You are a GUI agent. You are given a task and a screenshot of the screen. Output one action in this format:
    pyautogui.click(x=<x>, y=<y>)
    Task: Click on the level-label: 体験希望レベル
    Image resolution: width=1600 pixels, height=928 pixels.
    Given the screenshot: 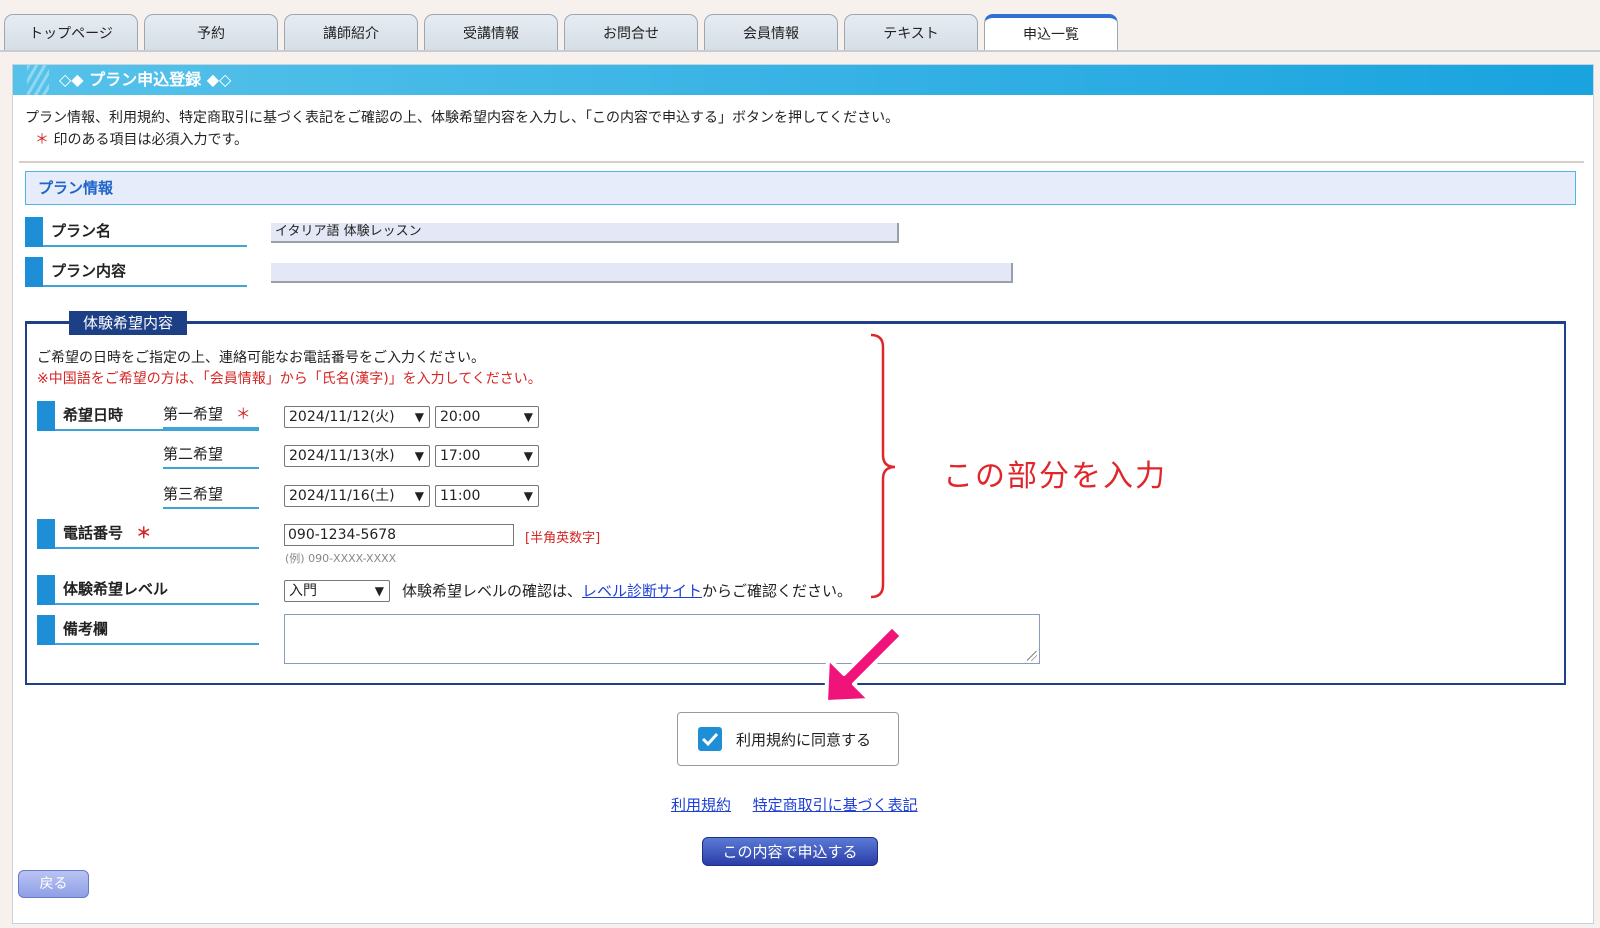 What is the action you would take?
    pyautogui.click(x=148, y=590)
    